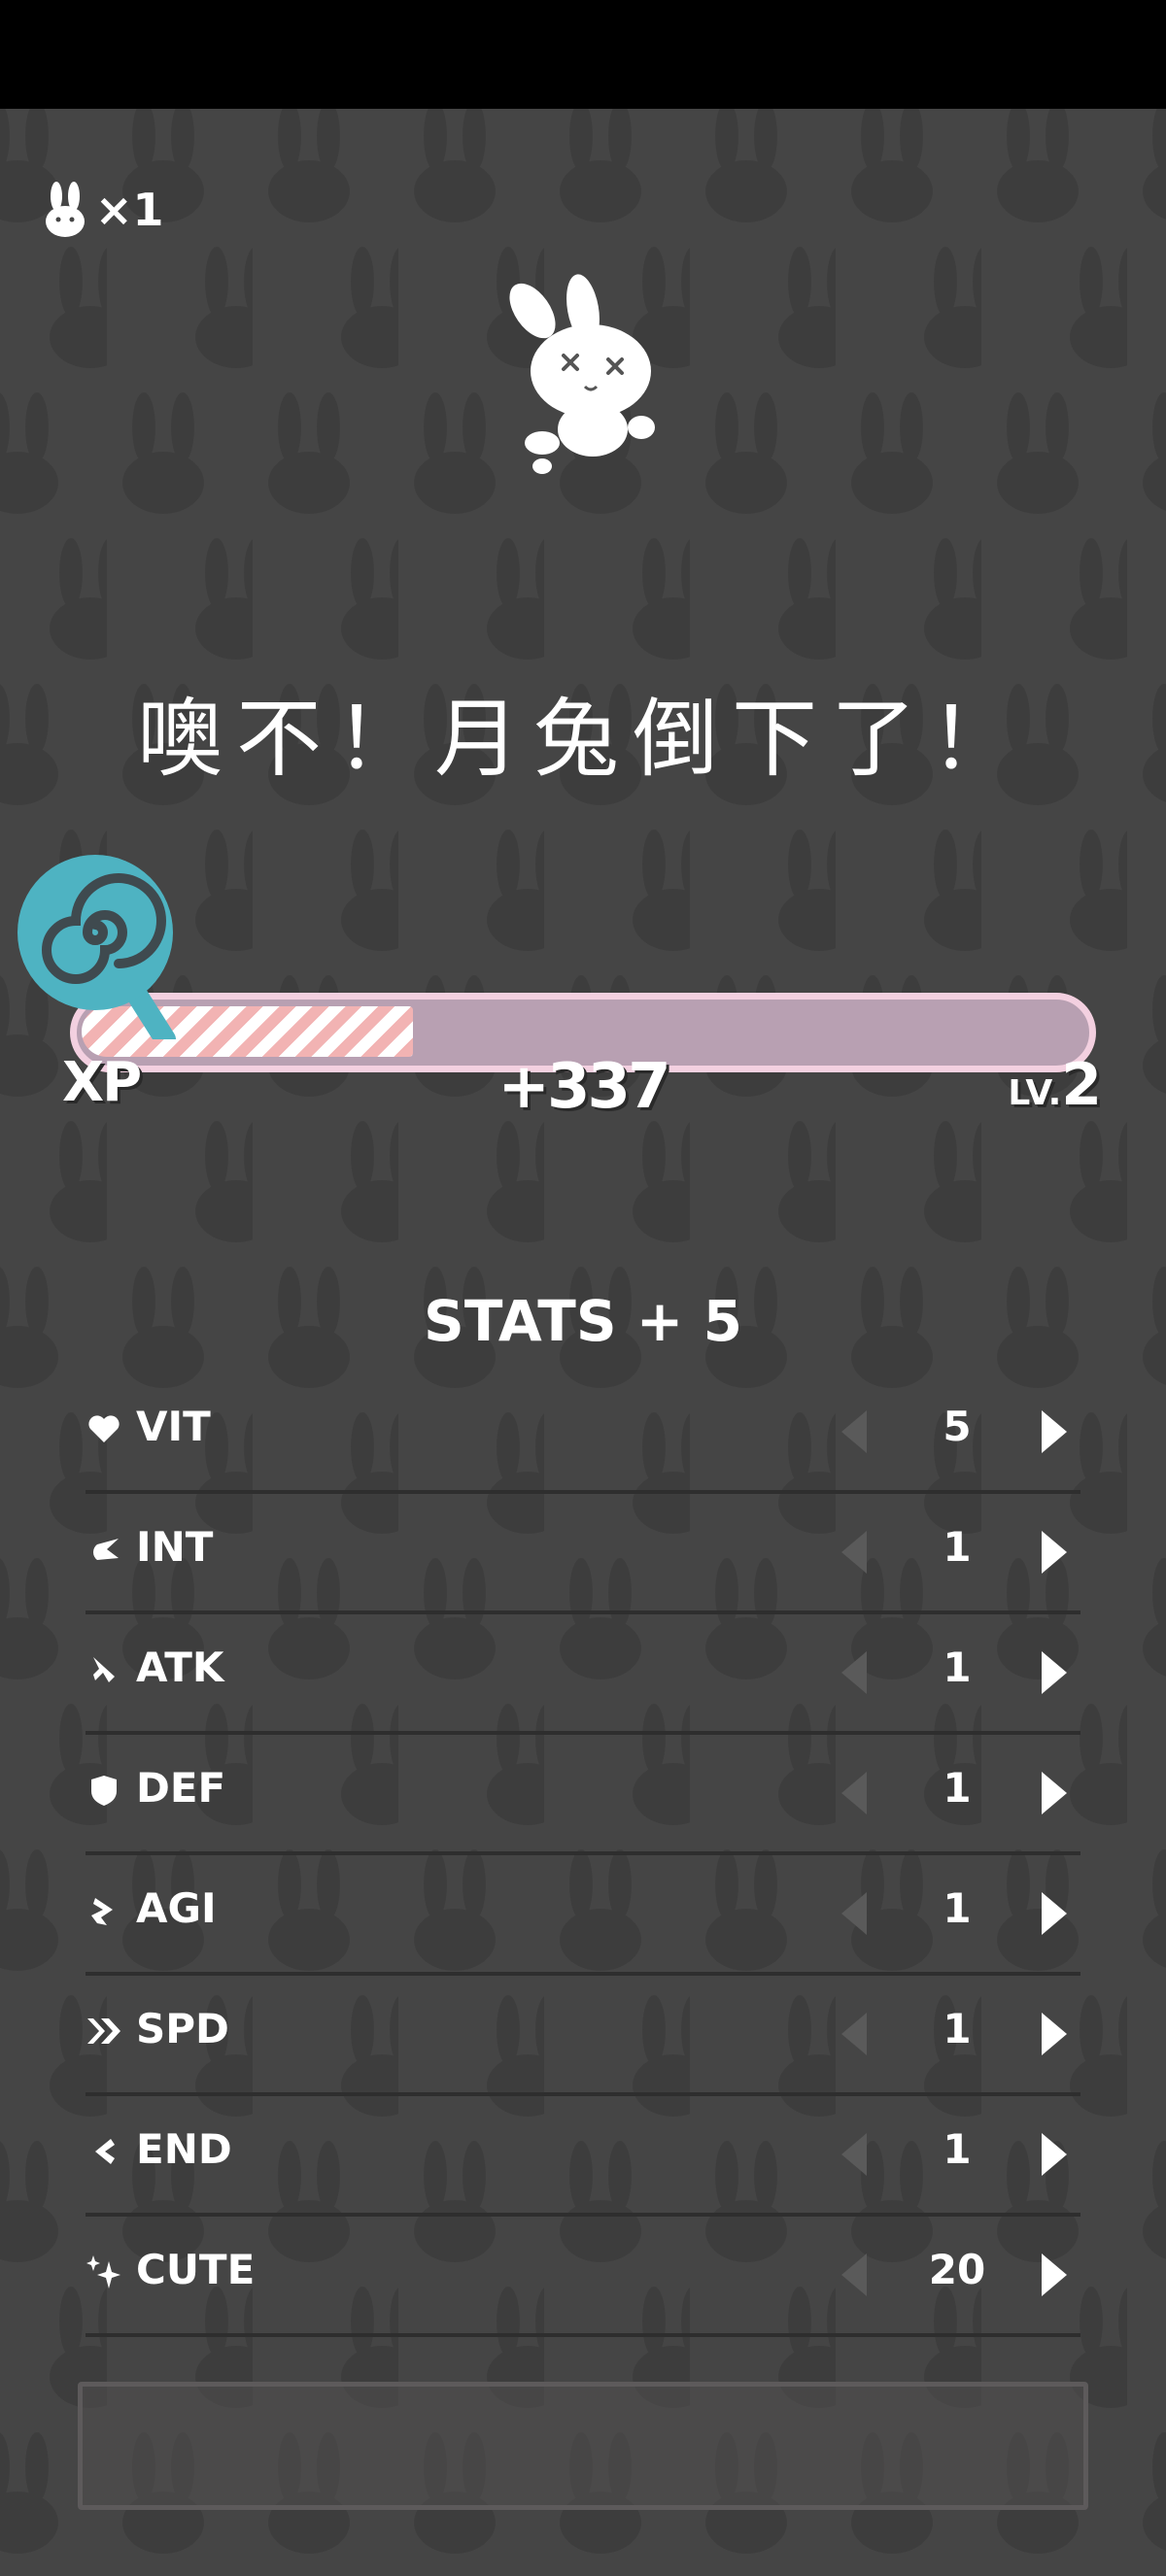  What do you see at coordinates (65, 209) in the screenshot?
I see `bunny-icon` at bounding box center [65, 209].